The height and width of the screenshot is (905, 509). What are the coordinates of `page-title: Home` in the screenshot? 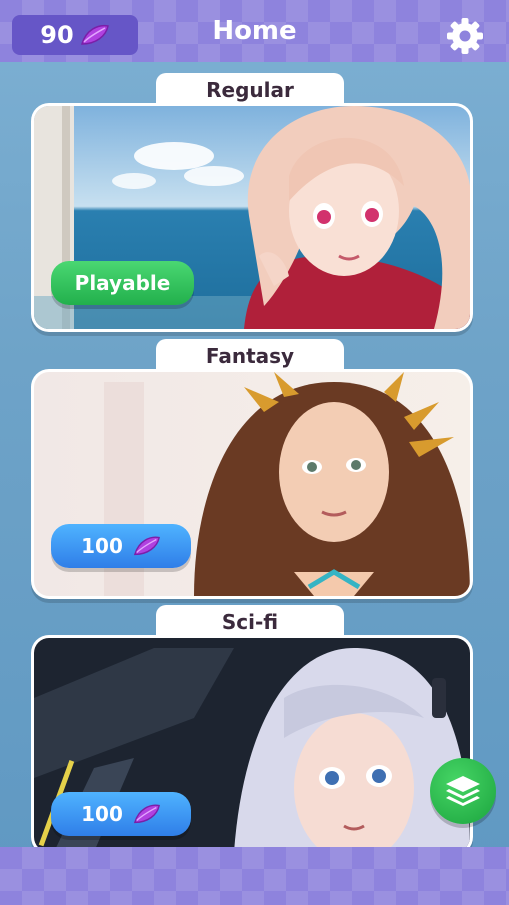 It's located at (254, 31).